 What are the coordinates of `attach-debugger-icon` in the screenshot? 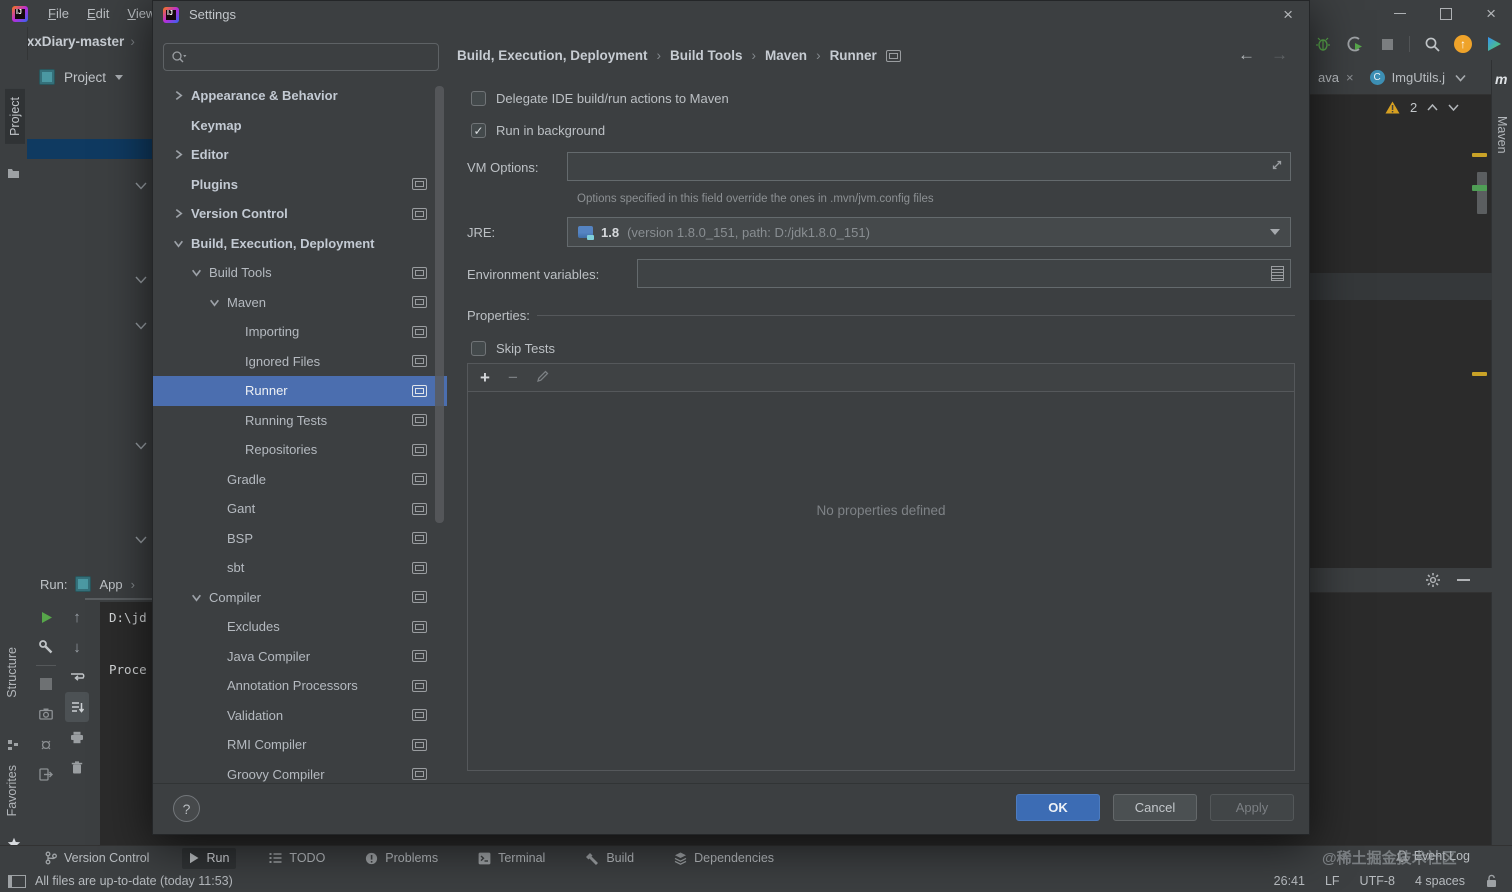 It's located at (46, 744).